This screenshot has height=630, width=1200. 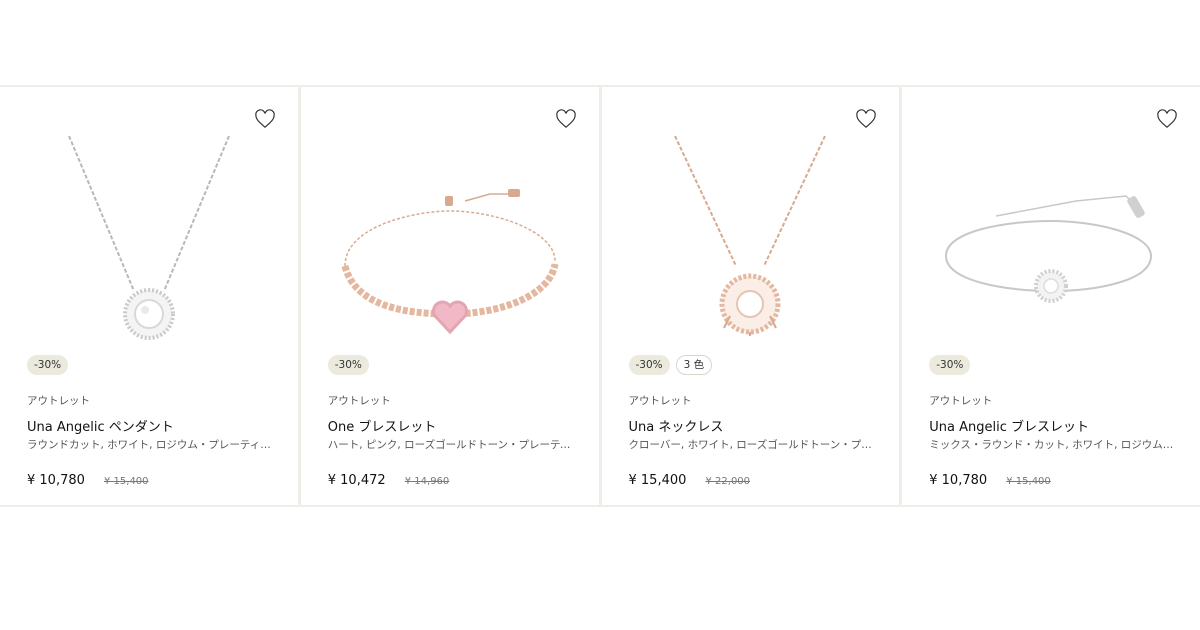 What do you see at coordinates (1009, 425) in the screenshot?
I see `product-name: Una Angelic ブレスレット` at bounding box center [1009, 425].